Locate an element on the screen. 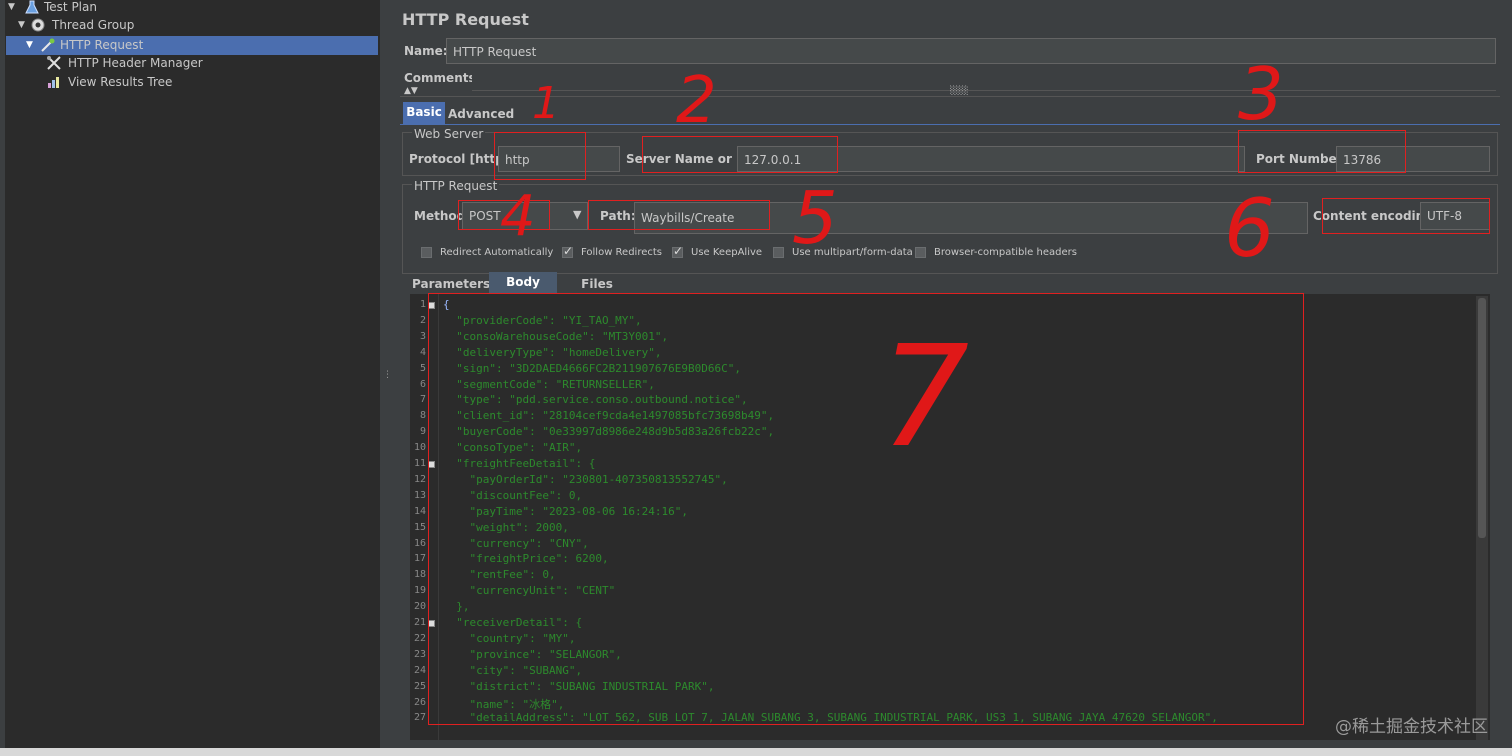 The image size is (1512, 756). tree-node-label: Thread Group is located at coordinates (93, 25).